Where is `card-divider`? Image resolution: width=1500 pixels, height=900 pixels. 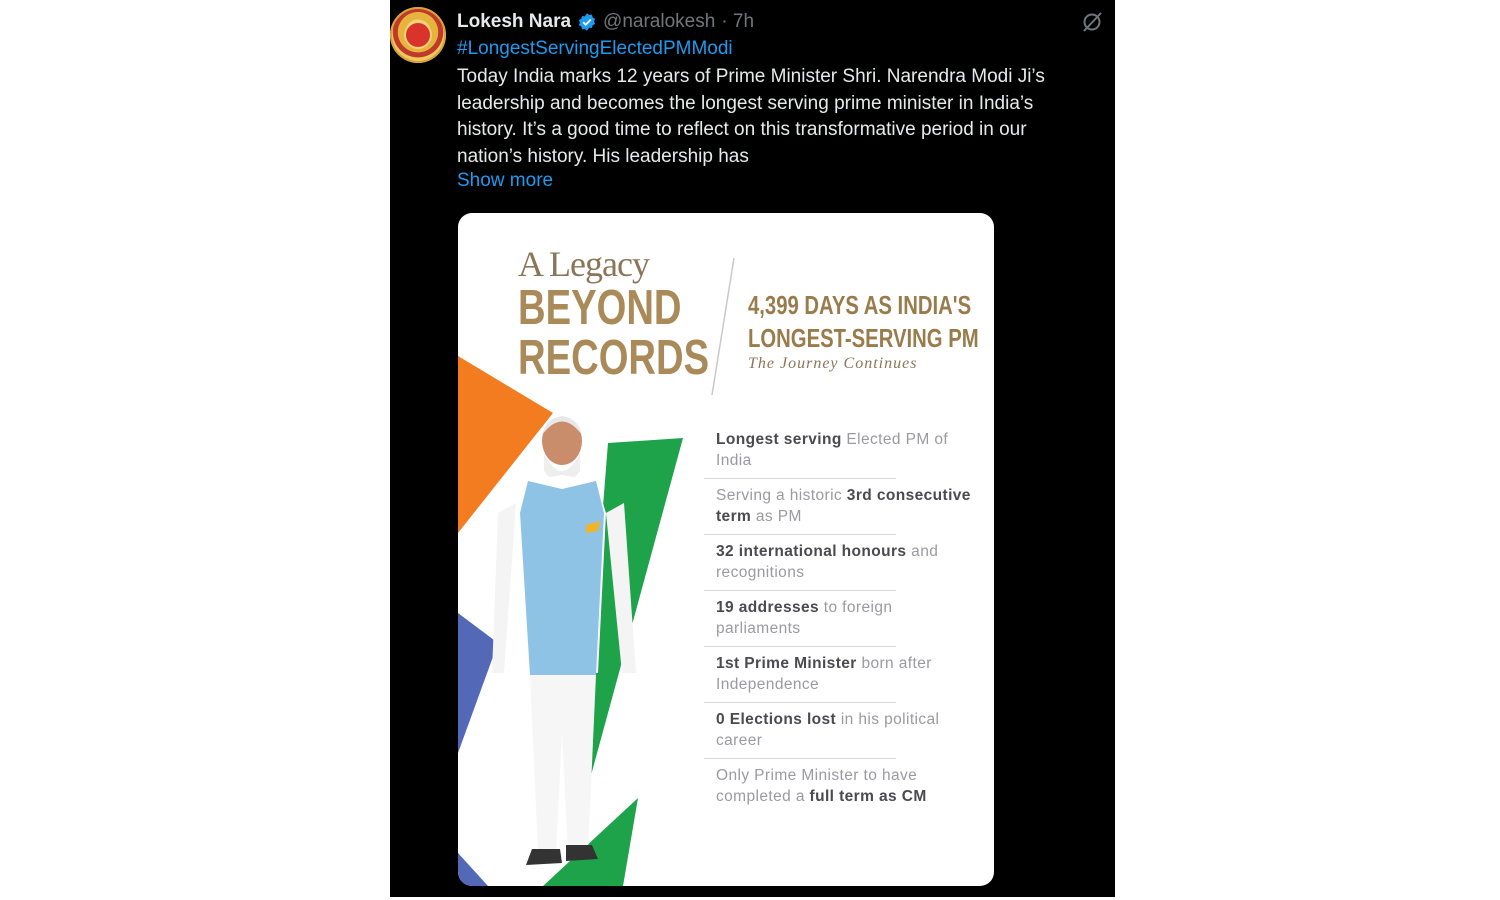
card-divider is located at coordinates (723, 326).